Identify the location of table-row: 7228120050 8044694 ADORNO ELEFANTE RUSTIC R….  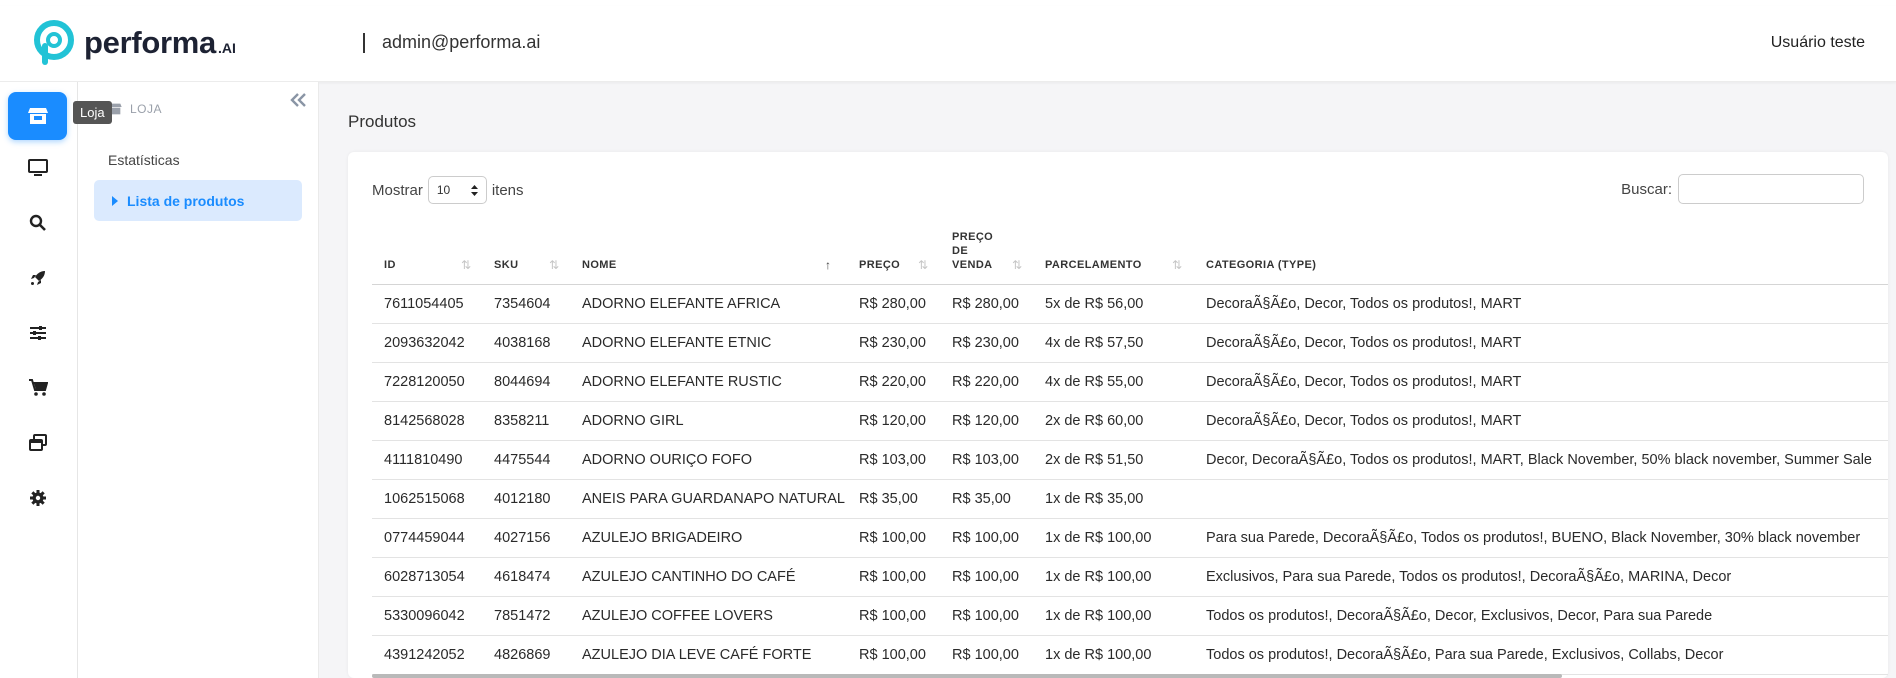
(1130, 382).